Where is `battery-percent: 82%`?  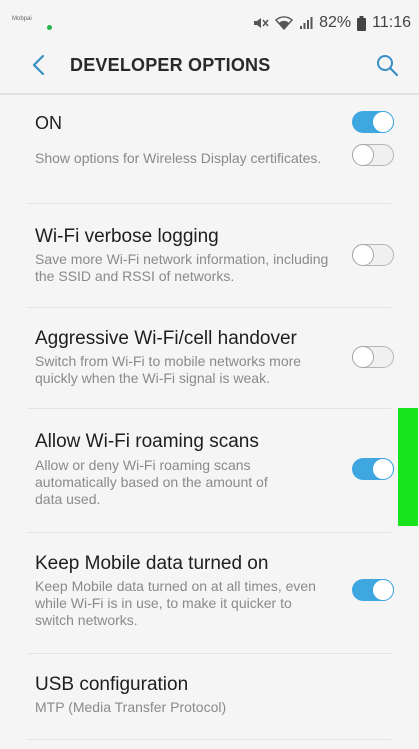 battery-percent: 82% is located at coordinates (335, 22).